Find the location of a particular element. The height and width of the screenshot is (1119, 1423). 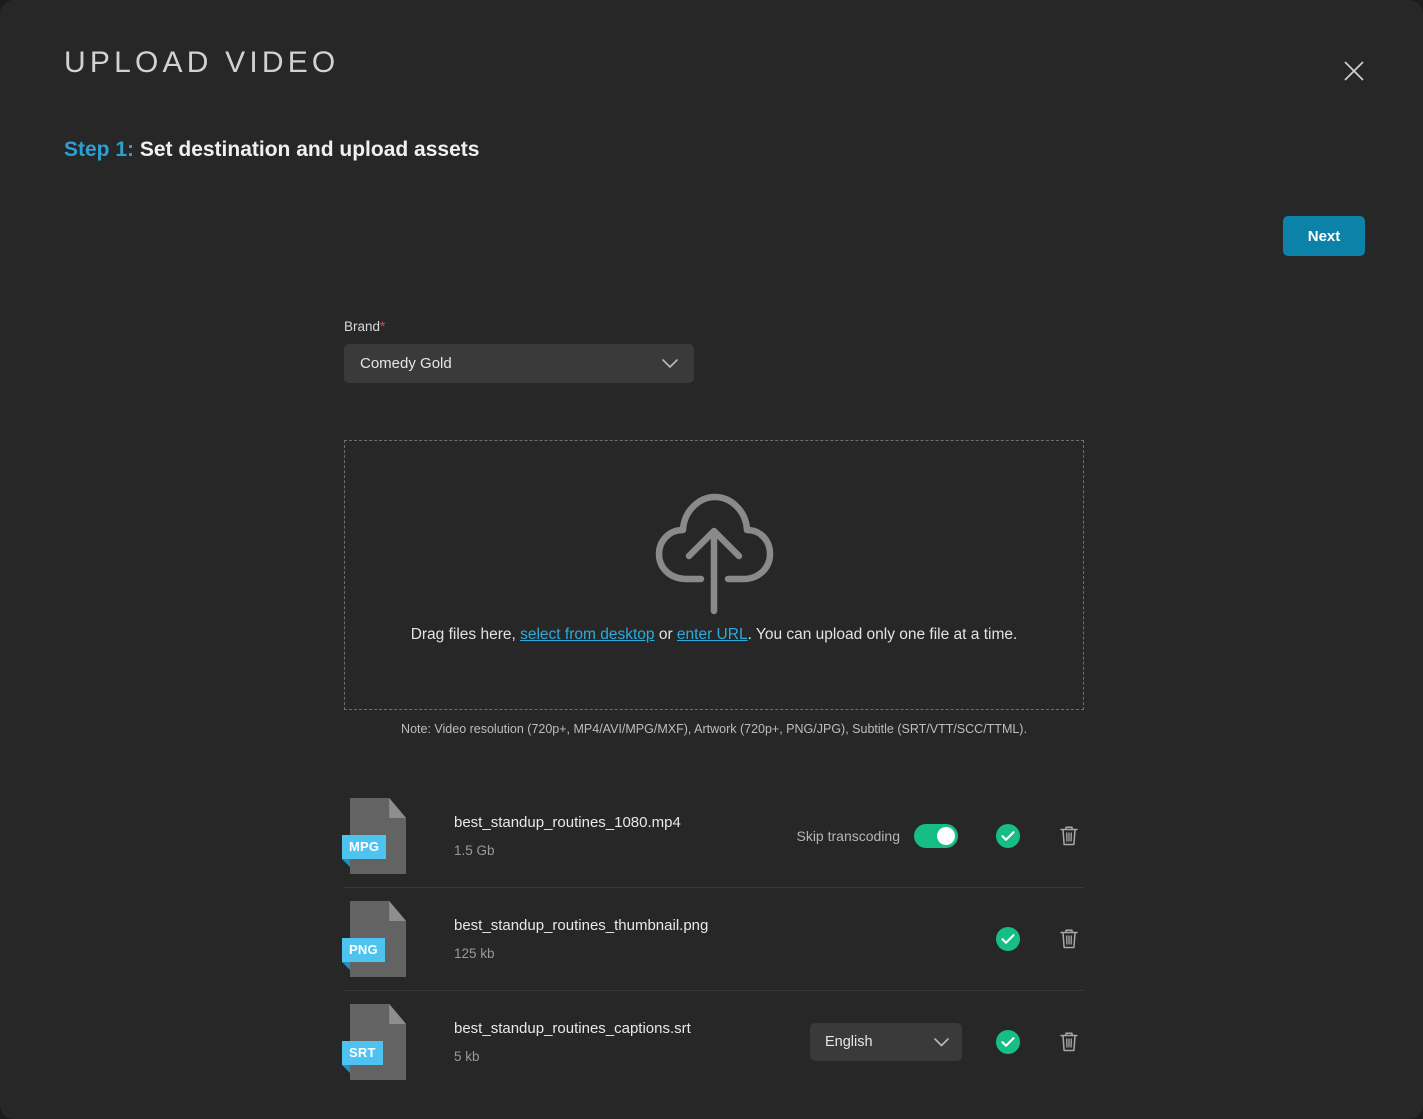

brand-label: Brand* is located at coordinates (364, 326).